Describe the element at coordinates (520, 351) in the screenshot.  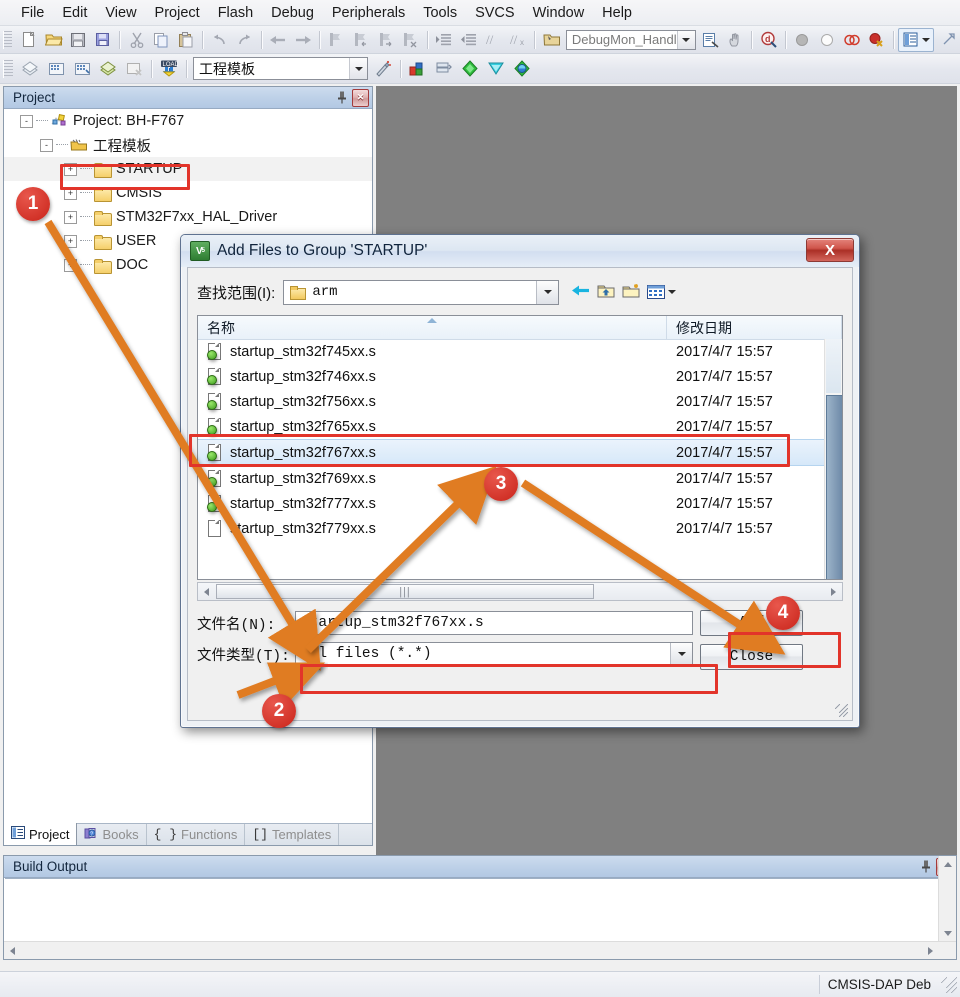
I see `file-row: startup_stm32f745xx.s 2017/4/7 15:57` at that location.